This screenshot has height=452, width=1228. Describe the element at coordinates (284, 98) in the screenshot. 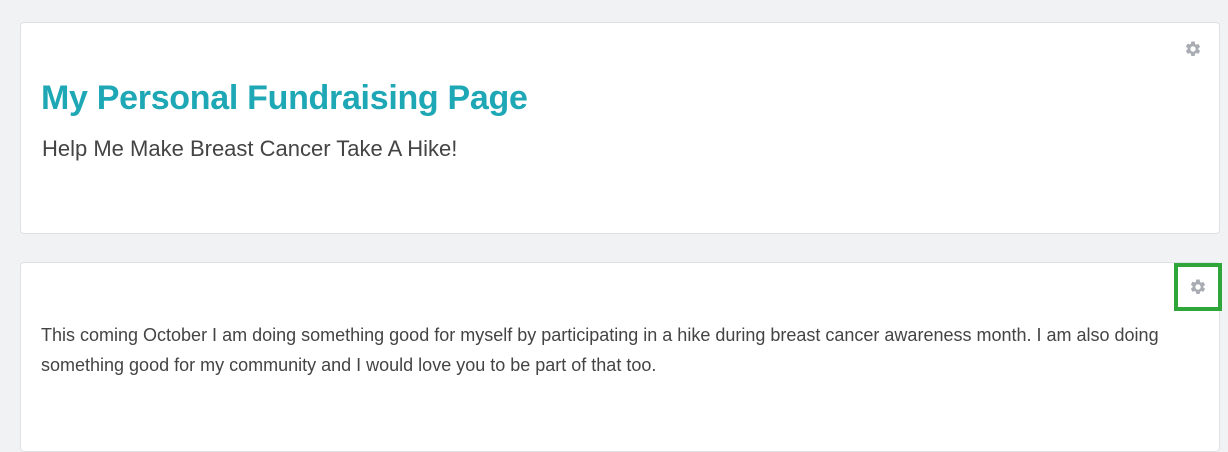

I see `page-title: My Personal Fundraising Page` at that location.